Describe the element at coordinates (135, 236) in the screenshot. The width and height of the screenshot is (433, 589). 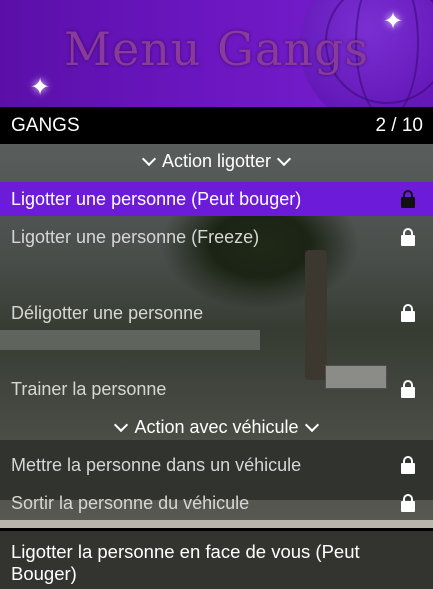
I see `menu-item-label: Ligotter une personne (Freeze)` at that location.